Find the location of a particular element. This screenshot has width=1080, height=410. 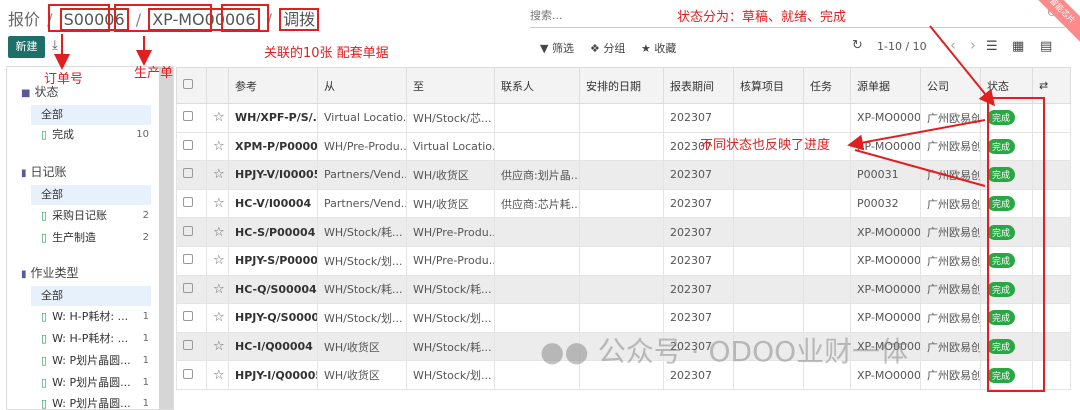

watermark: ●● 公众号 · ODOO业财一体 is located at coordinates (724, 350).